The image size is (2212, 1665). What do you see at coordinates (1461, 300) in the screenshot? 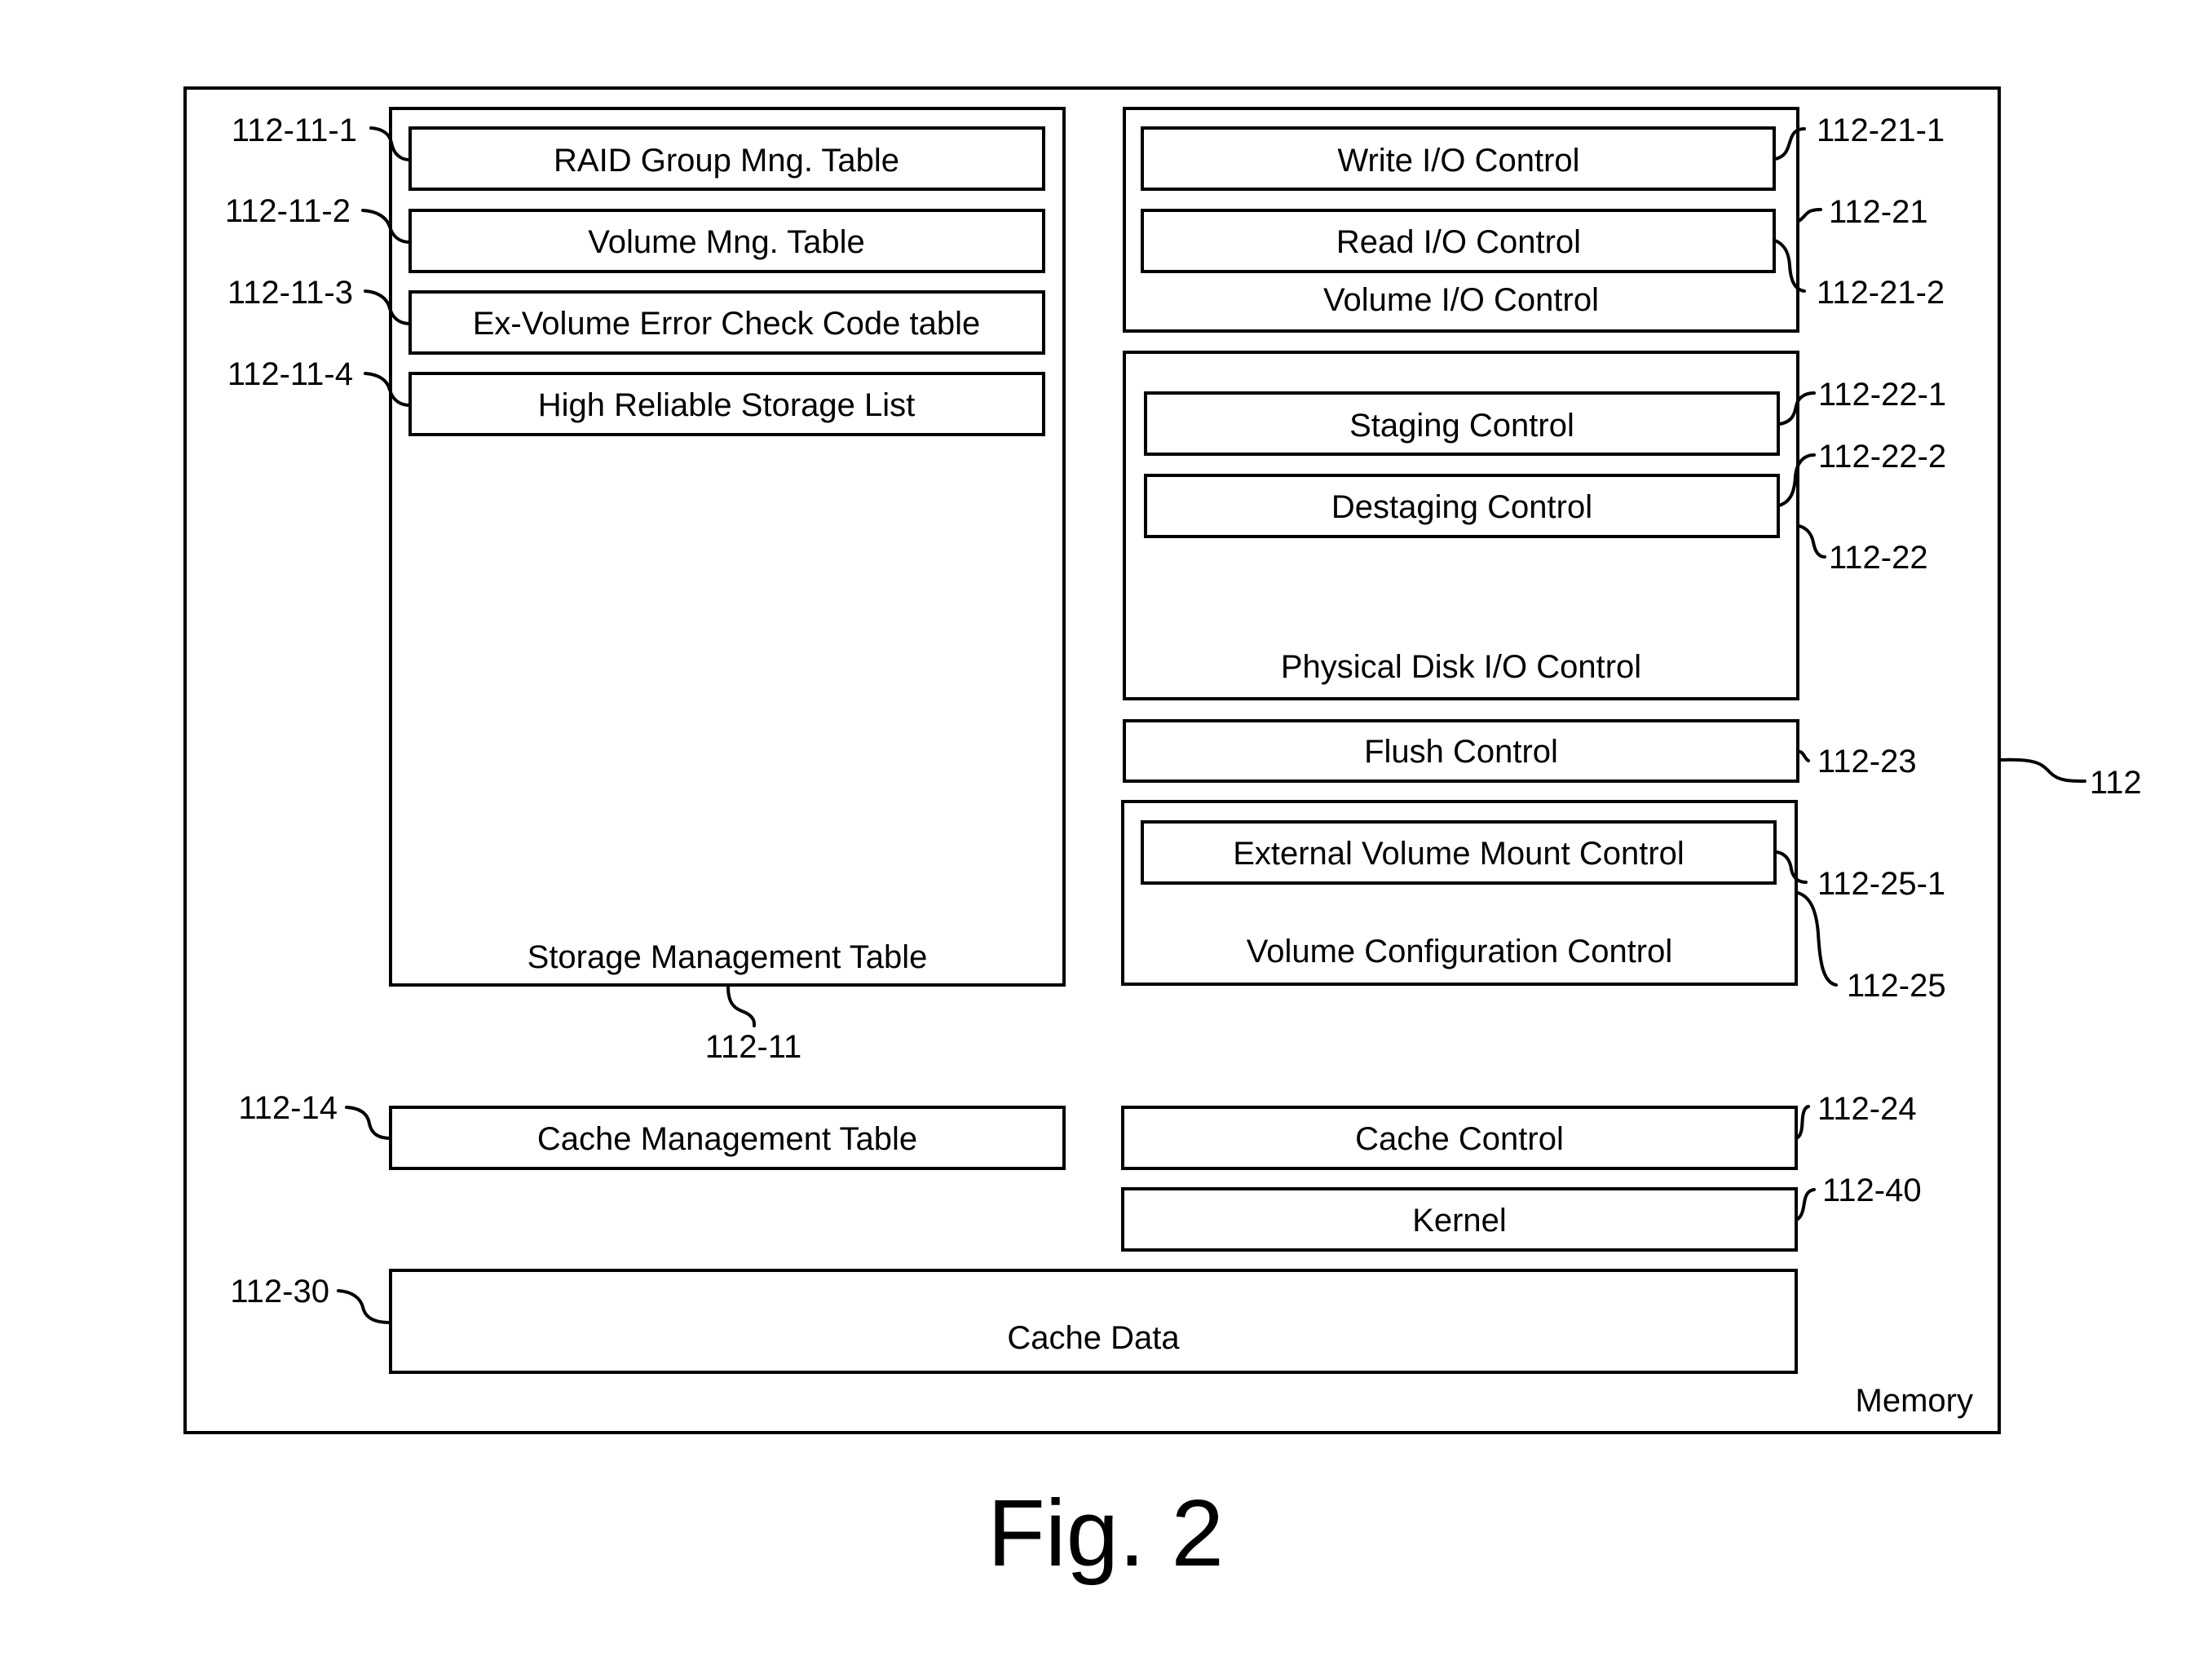
I see `volume-io-control-label: Volume I/O Control` at bounding box center [1461, 300].